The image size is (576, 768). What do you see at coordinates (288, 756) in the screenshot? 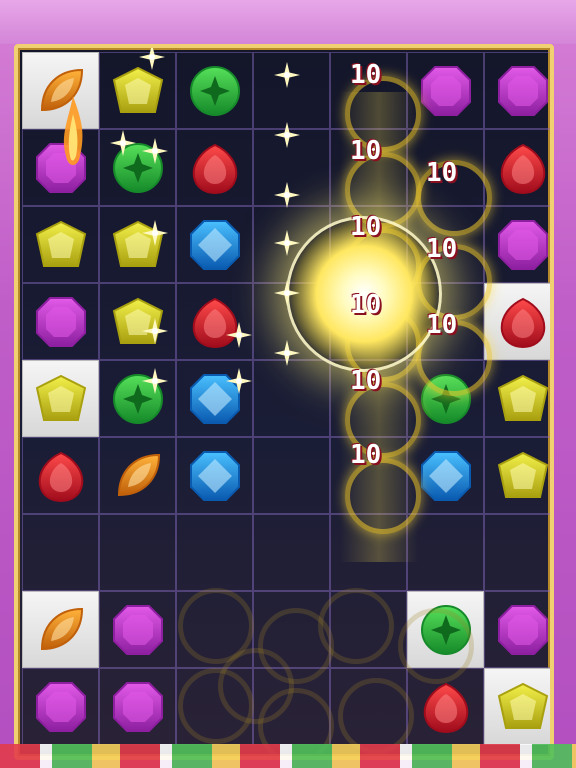
I see `candy-decoration` at bounding box center [288, 756].